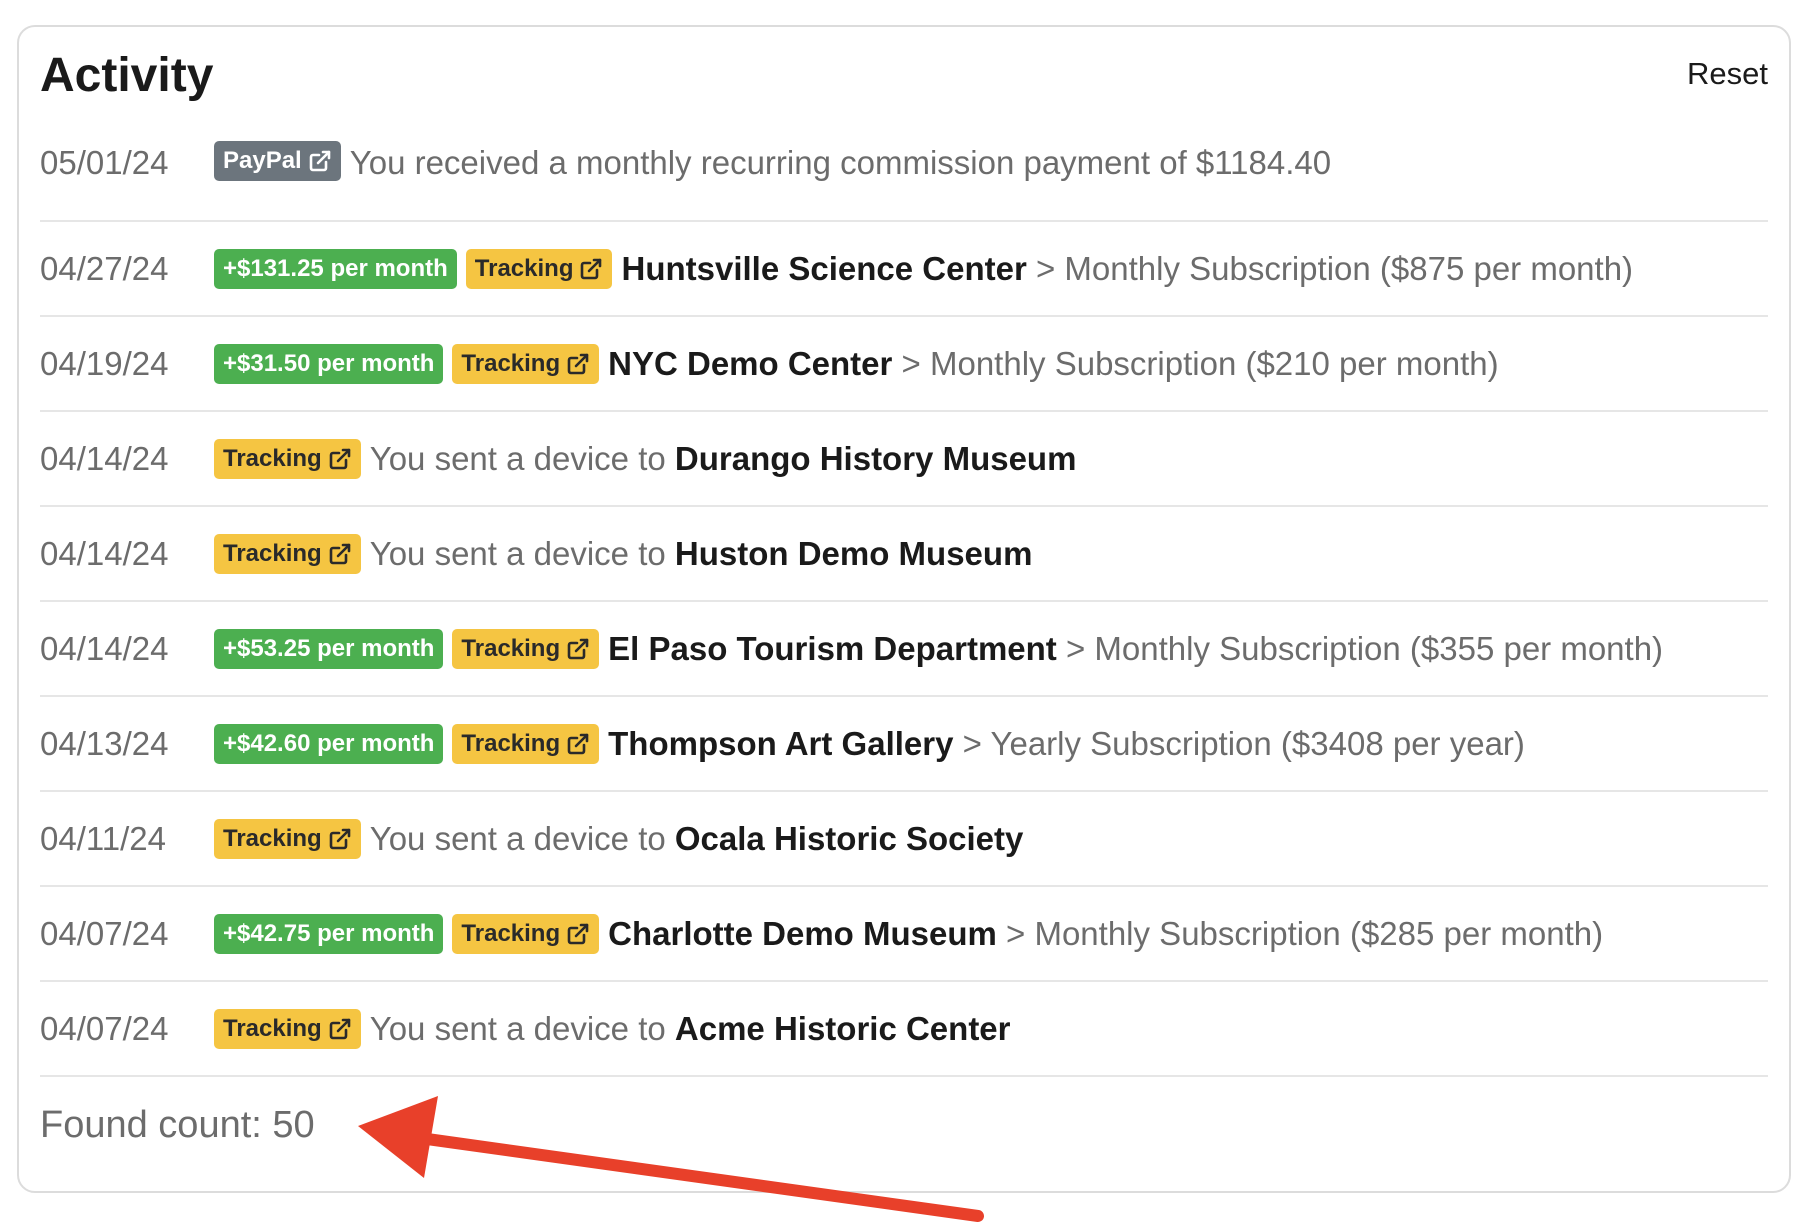 The image size is (1808, 1228). What do you see at coordinates (127, 75) in the screenshot?
I see `page-title: Activity` at bounding box center [127, 75].